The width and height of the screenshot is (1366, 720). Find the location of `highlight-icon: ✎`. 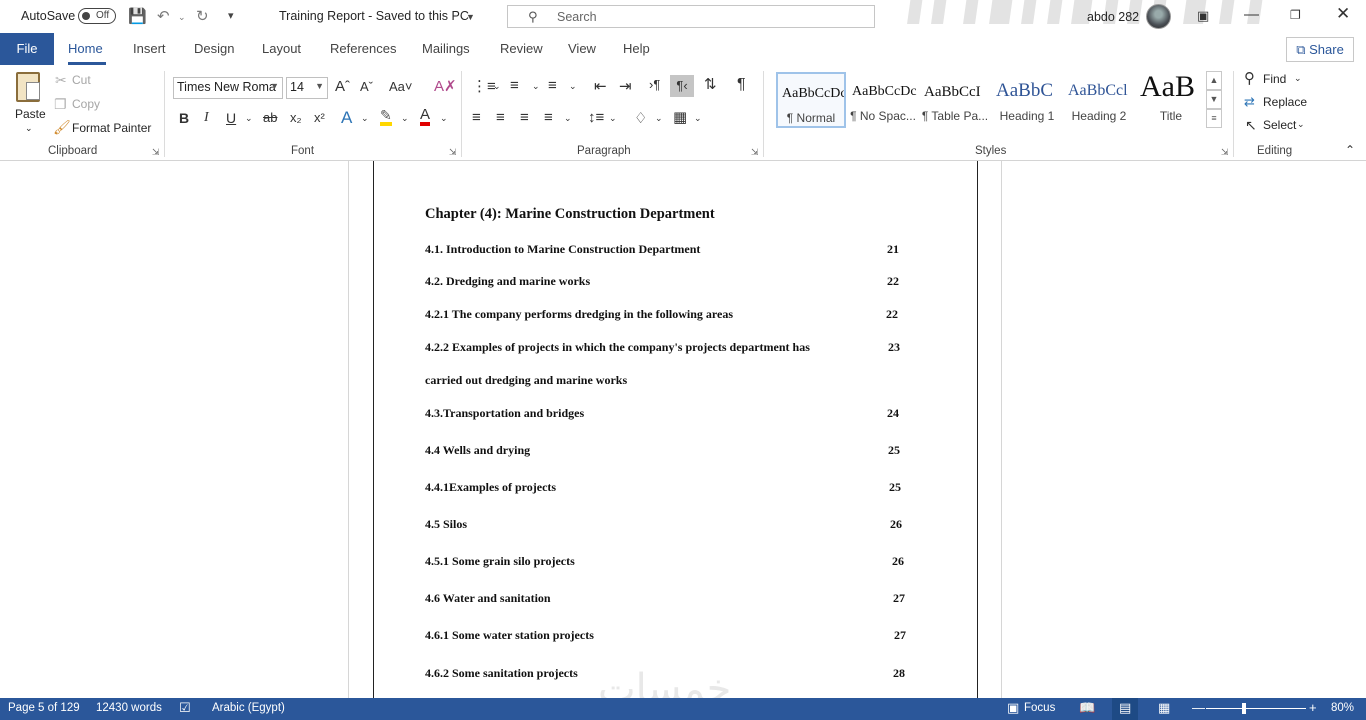

highlight-icon: ✎ is located at coordinates (386, 117).